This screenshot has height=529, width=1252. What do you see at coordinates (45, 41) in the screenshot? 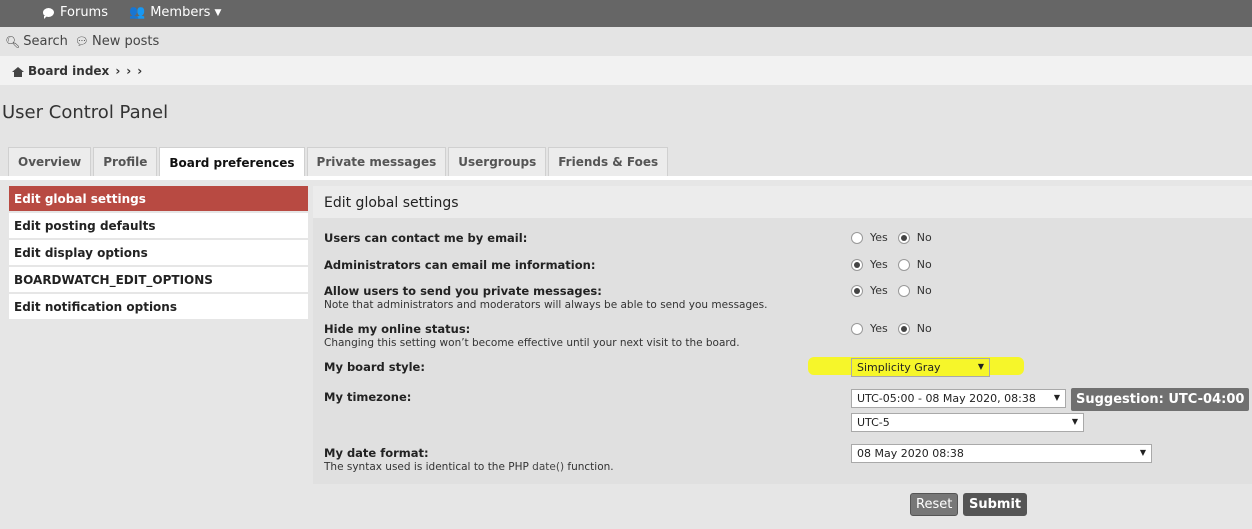
I see `search-label: Search` at bounding box center [45, 41].